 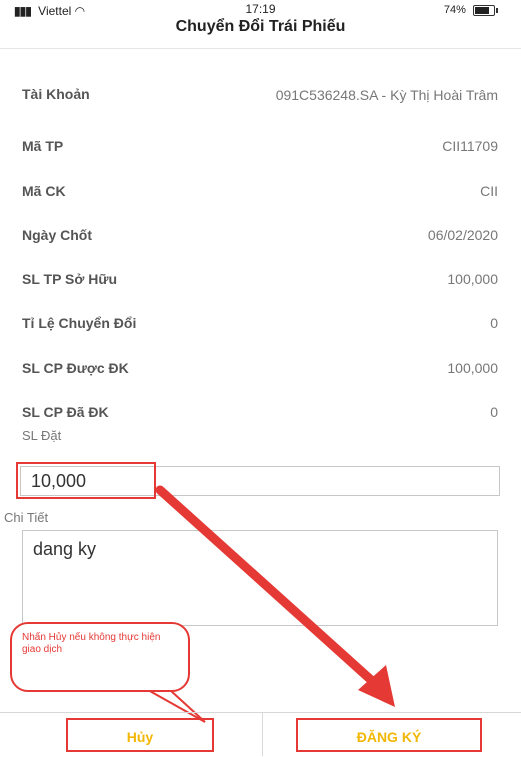 What do you see at coordinates (470, 10) in the screenshot?
I see `status-right: 74%` at bounding box center [470, 10].